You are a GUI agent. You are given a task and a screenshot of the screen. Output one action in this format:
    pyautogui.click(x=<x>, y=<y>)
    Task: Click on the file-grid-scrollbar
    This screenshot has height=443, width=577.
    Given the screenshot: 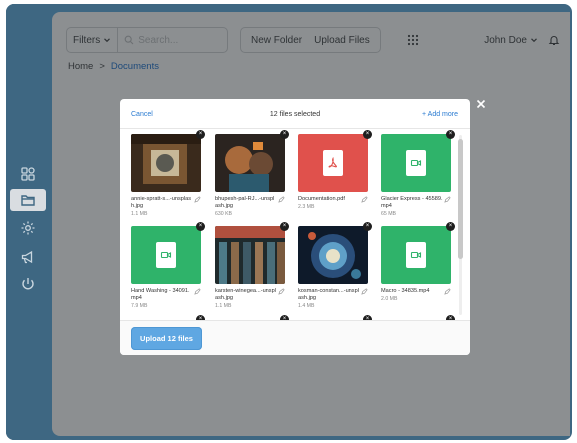 What is the action you would take?
    pyautogui.click(x=460, y=225)
    